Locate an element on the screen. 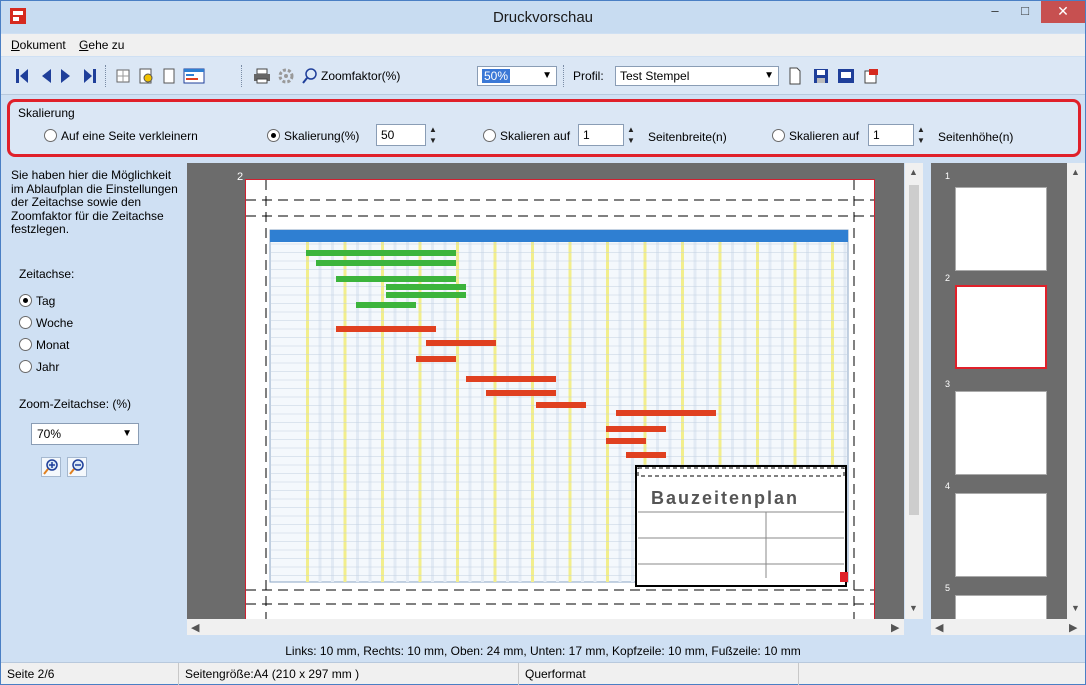 The width and height of the screenshot is (1086, 685). timeaxis-label: Zeitachse: is located at coordinates (47, 274).